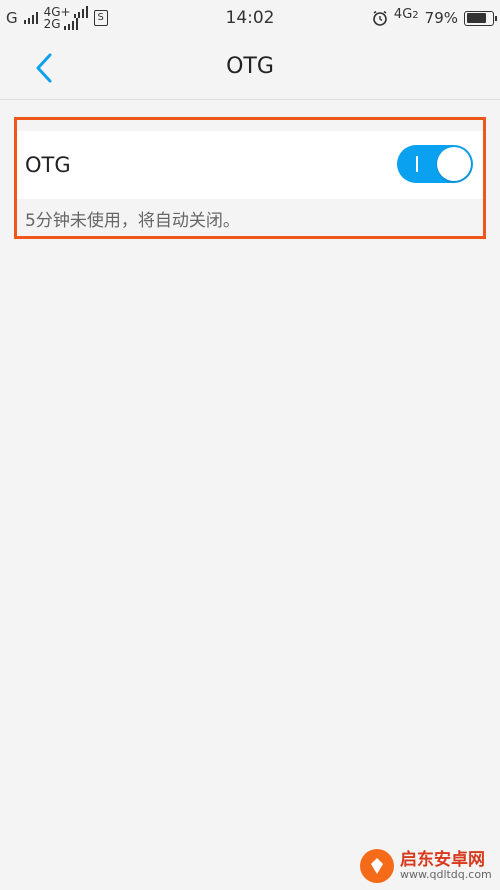 Image resolution: width=500 pixels, height=890 pixels. What do you see at coordinates (377, 866) in the screenshot?
I see `watermark-logo-icon` at bounding box center [377, 866].